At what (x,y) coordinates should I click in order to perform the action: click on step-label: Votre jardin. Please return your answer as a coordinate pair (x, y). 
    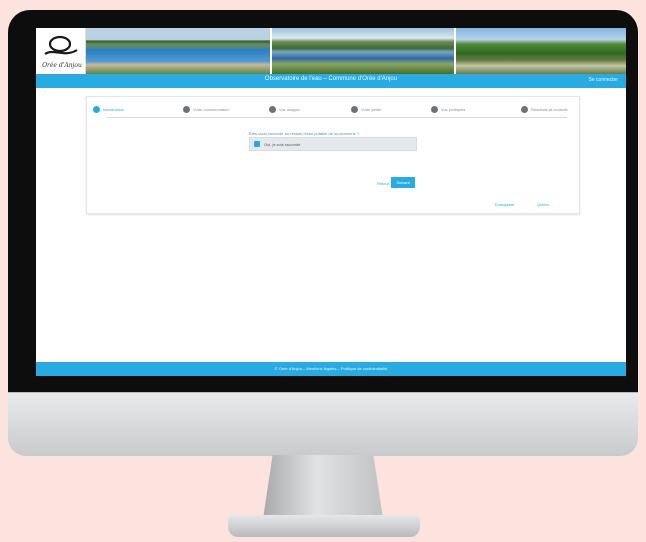
    Looking at the image, I should click on (371, 109).